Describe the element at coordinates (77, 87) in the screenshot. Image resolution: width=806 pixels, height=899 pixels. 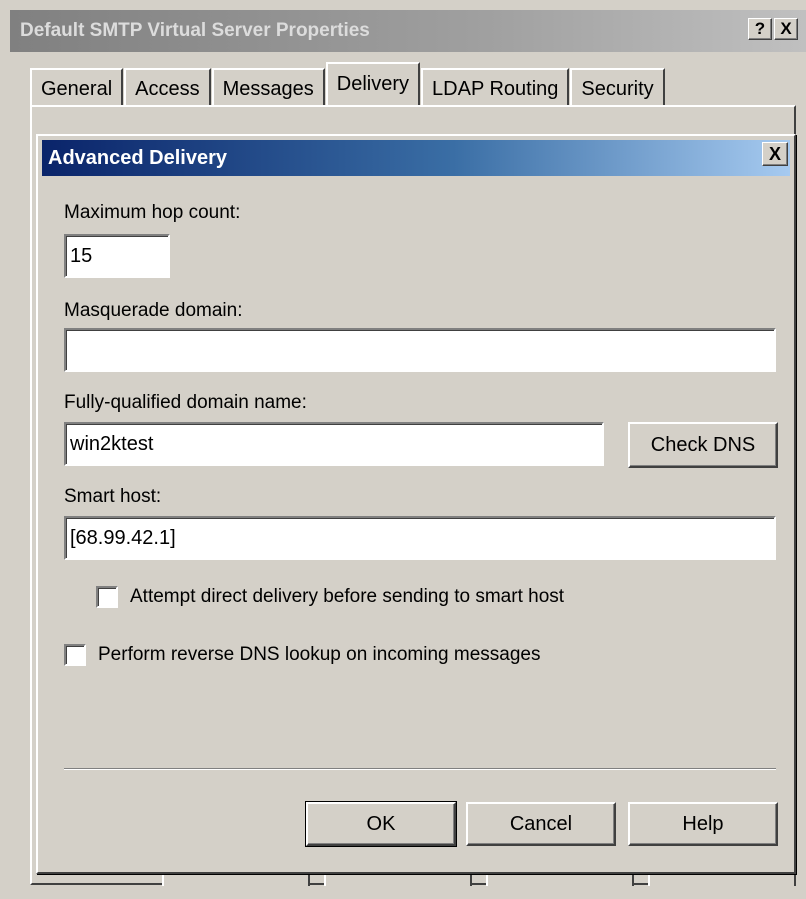
I see `tab-general: General` at that location.